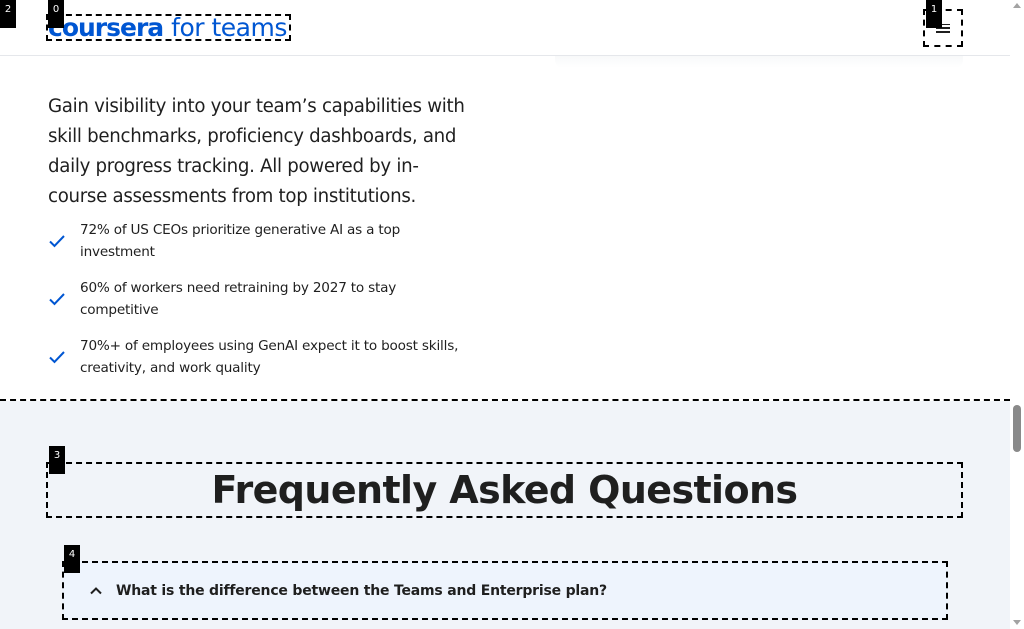 This screenshot has height=629, width=1024. What do you see at coordinates (1017, 314) in the screenshot?
I see `page-scrollbar` at bounding box center [1017, 314].